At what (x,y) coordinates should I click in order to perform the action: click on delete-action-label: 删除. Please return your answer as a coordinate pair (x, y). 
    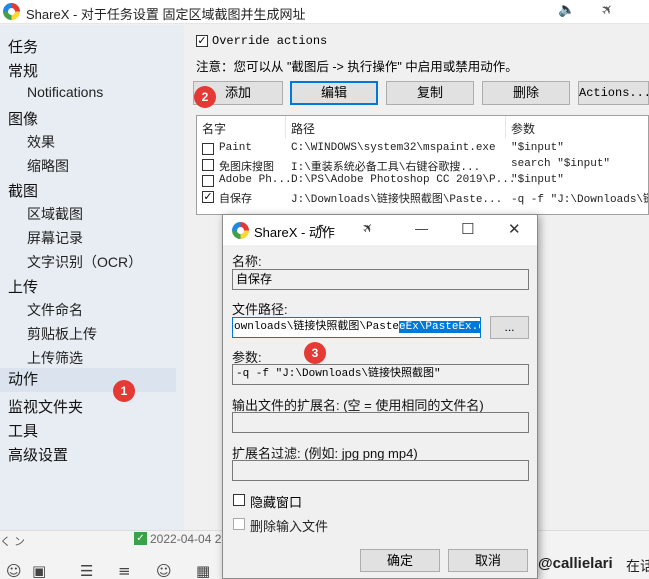
    Looking at the image, I should click on (525, 92).